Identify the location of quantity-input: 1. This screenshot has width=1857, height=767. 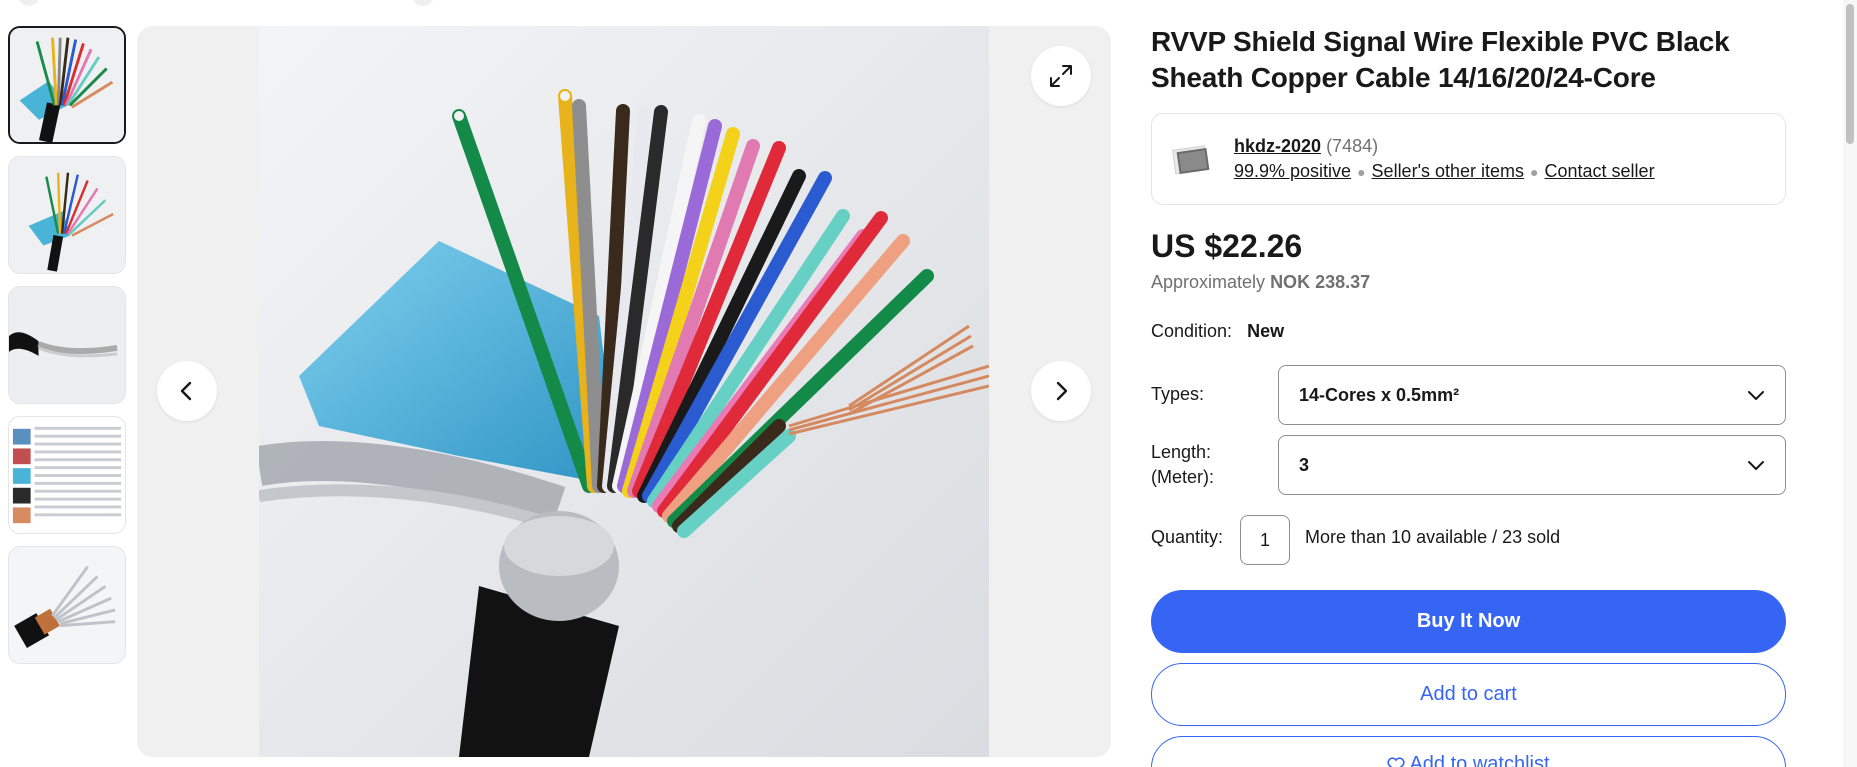
(1265, 540).